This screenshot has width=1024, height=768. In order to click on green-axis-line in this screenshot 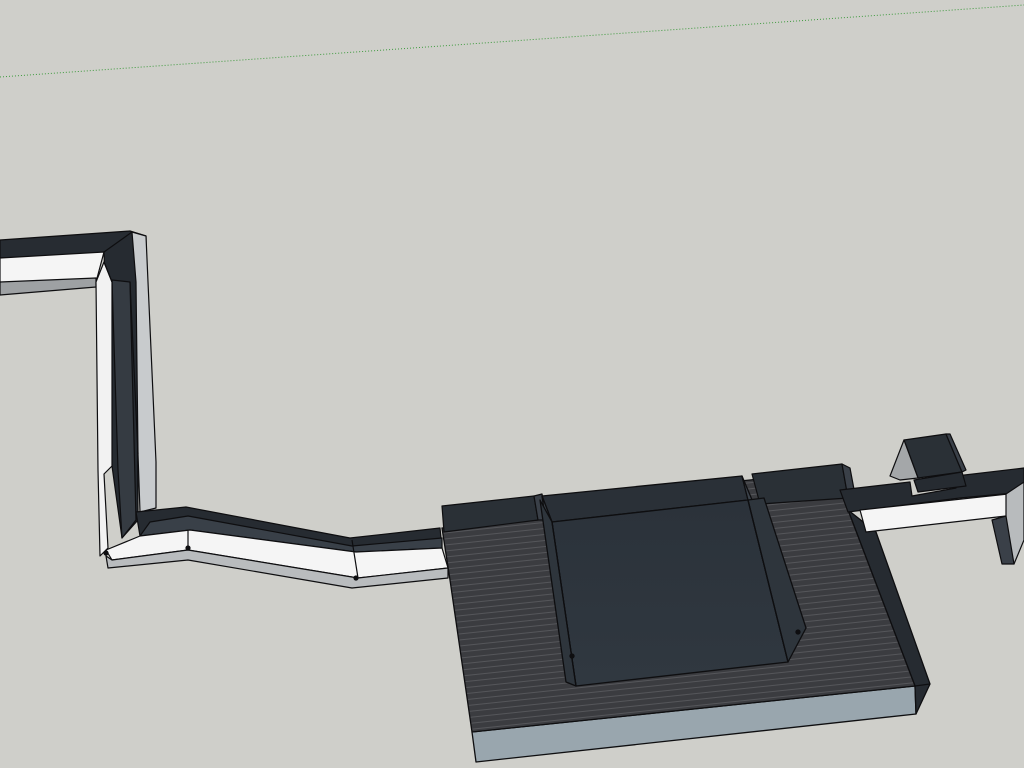, I will do `click(512, 41)`.